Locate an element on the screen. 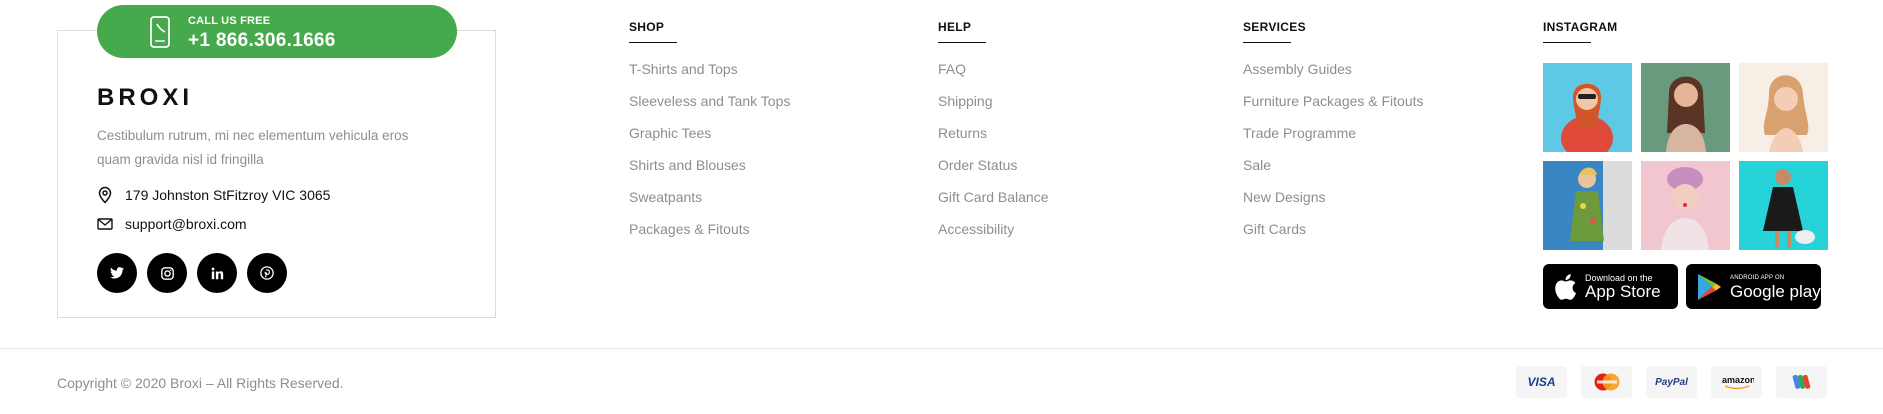  svg-text: amazon is located at coordinates (1738, 380).